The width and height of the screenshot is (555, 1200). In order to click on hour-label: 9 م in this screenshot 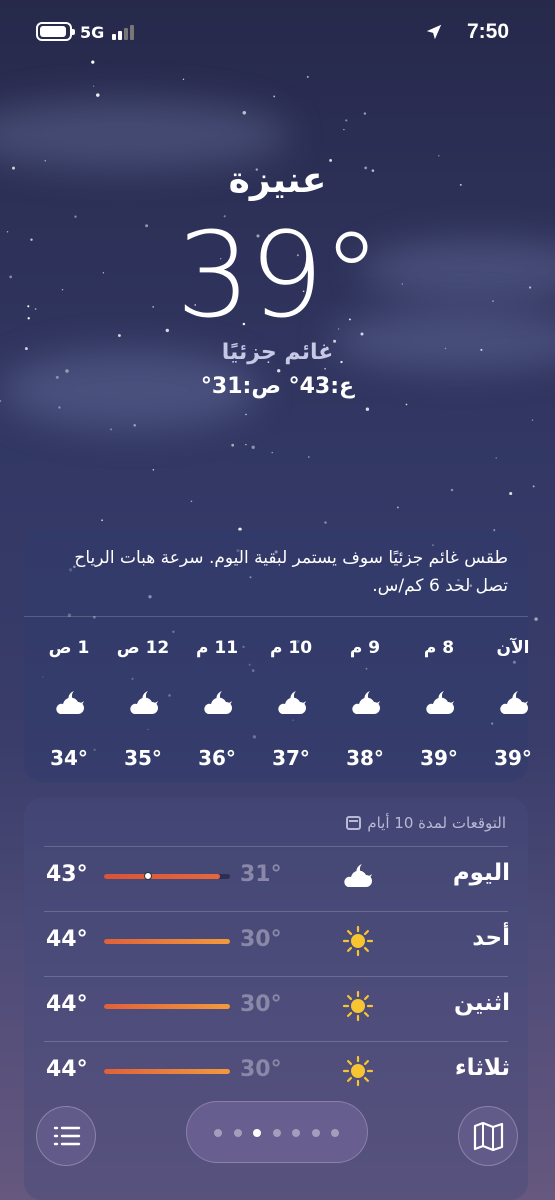, I will do `click(365, 648)`.